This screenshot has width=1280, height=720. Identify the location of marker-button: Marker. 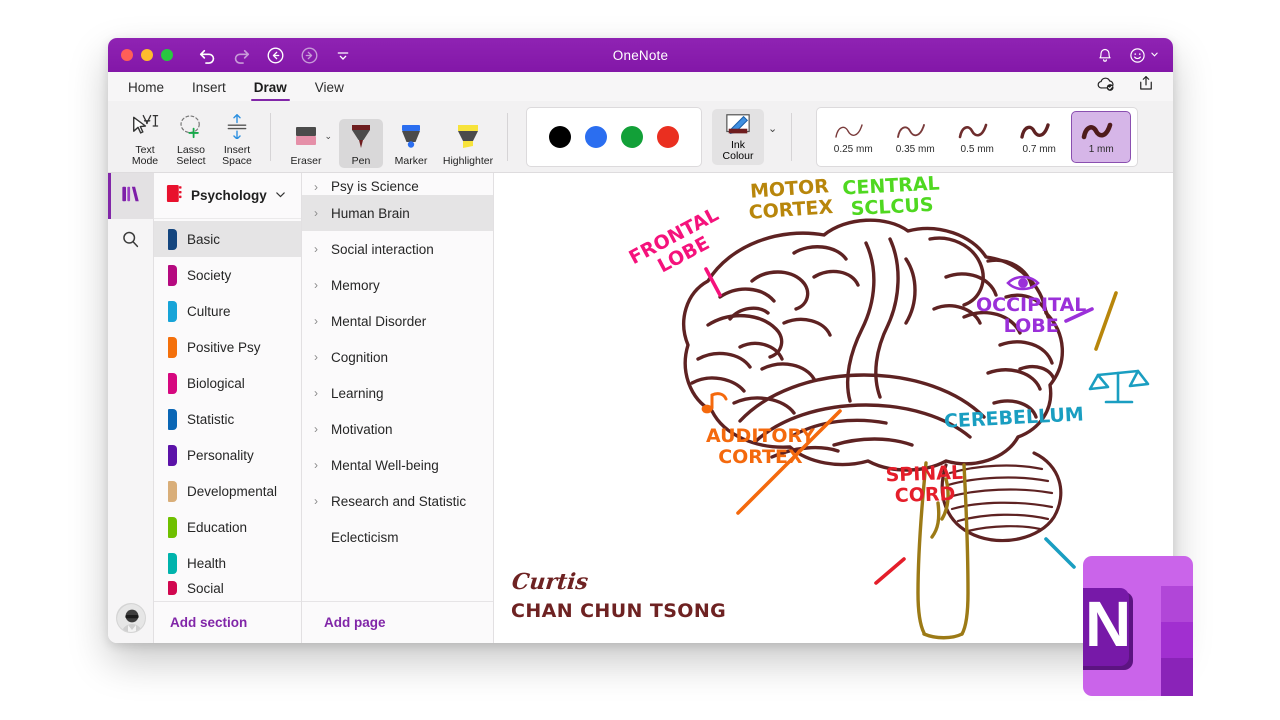
(411, 143).